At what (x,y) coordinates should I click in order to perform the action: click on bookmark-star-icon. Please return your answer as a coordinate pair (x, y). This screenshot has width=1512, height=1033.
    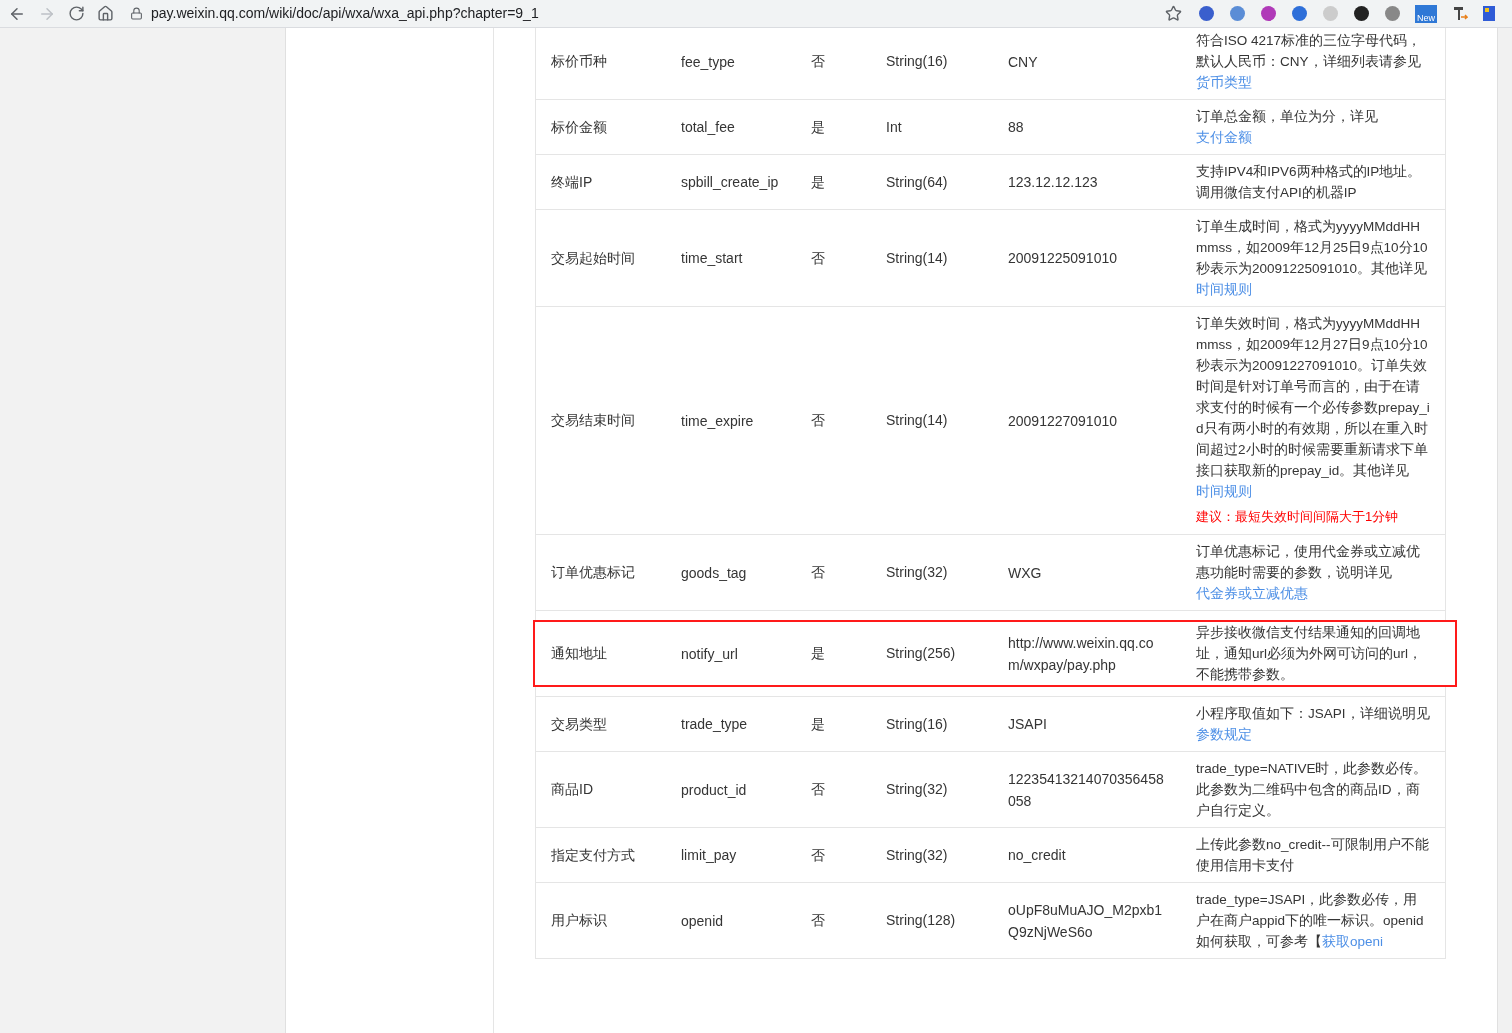
    Looking at the image, I should click on (1173, 13).